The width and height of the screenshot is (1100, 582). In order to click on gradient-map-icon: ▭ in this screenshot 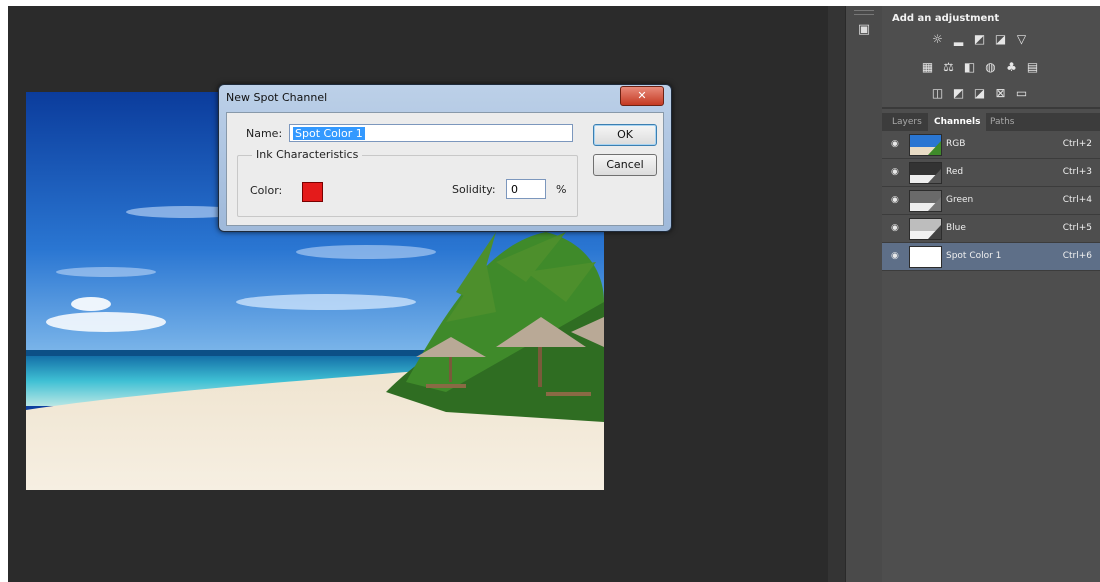, I will do `click(1021, 93)`.